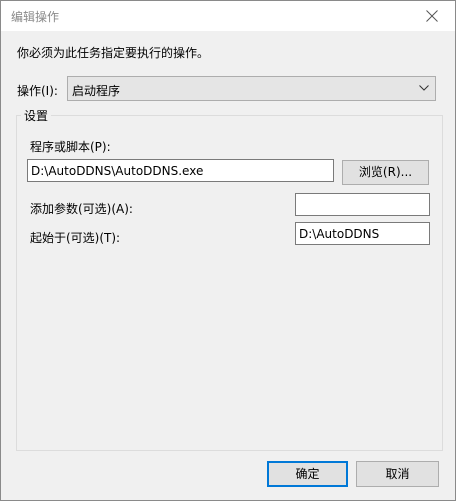 The width and height of the screenshot is (456, 501). What do you see at coordinates (36, 115) in the screenshot?
I see `settings-group-title: 设置` at bounding box center [36, 115].